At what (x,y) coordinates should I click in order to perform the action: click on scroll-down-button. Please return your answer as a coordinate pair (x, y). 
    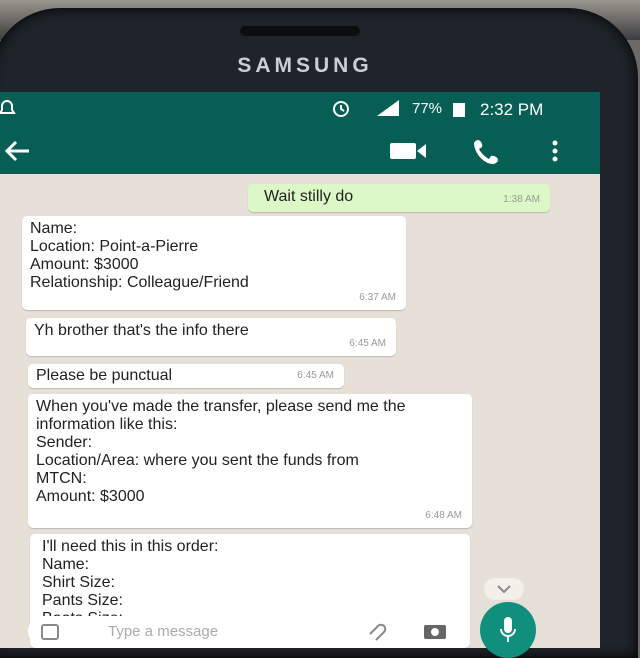
    Looking at the image, I should click on (504, 589).